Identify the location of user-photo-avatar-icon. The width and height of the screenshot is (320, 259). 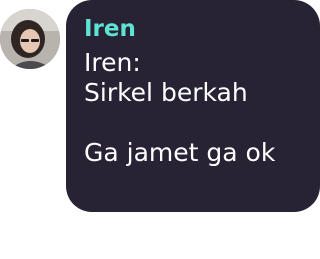
(30, 39).